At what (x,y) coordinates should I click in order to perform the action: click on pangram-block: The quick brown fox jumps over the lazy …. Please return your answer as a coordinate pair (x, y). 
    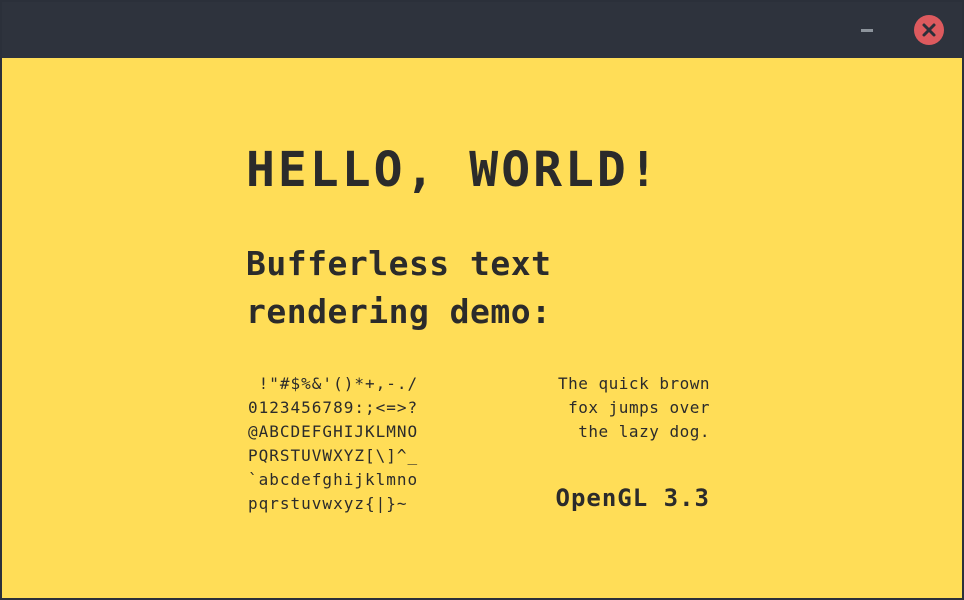
    Looking at the image, I should click on (634, 408).